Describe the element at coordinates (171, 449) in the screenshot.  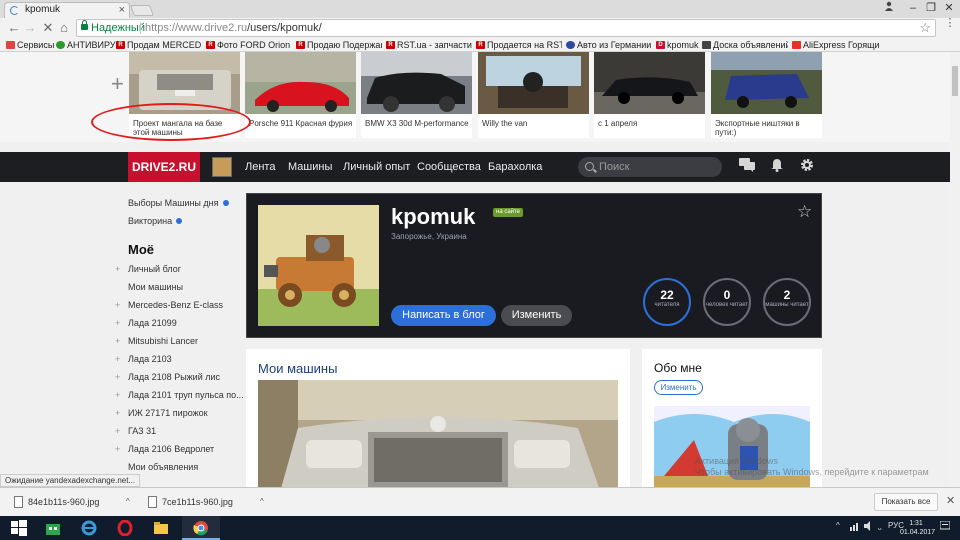
I see `sidebar-item-car: Лада 2106 Ведролет` at that location.